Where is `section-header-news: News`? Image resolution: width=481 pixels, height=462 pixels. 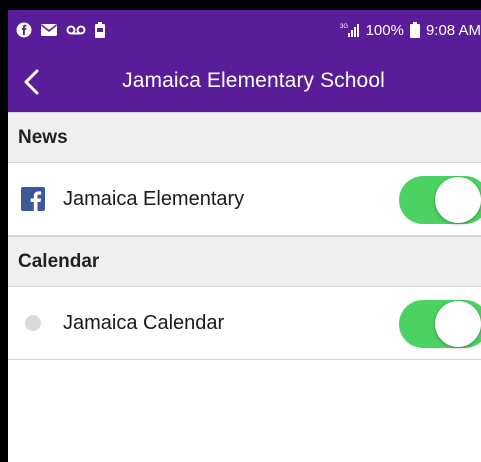 section-header-news: News is located at coordinates (244, 137).